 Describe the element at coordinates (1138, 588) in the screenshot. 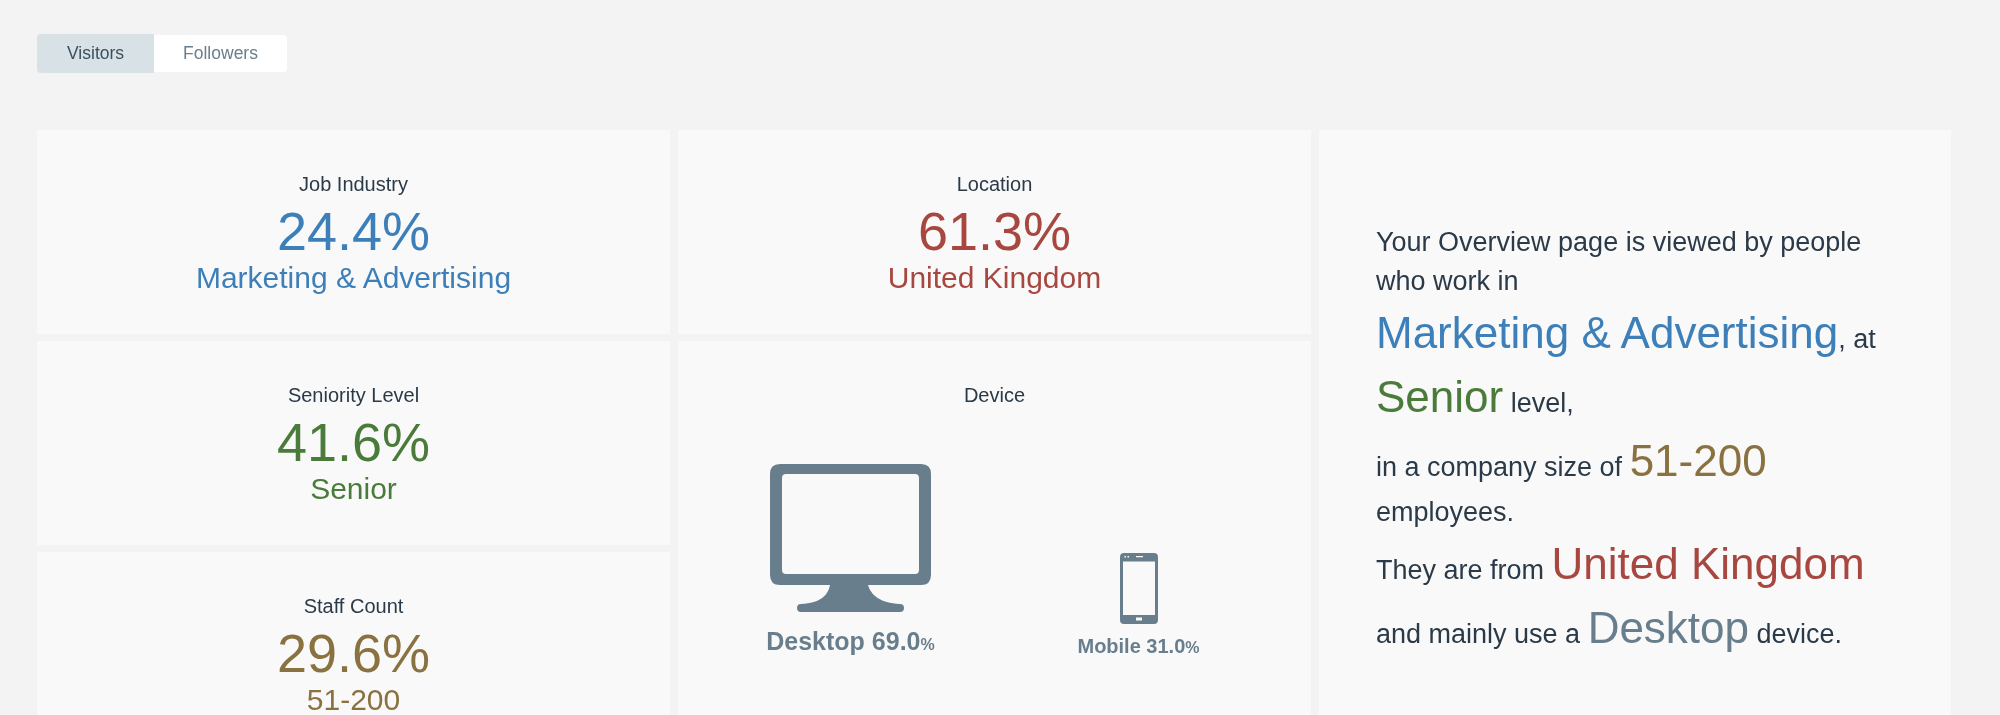

I see `smartphone-icon` at that location.